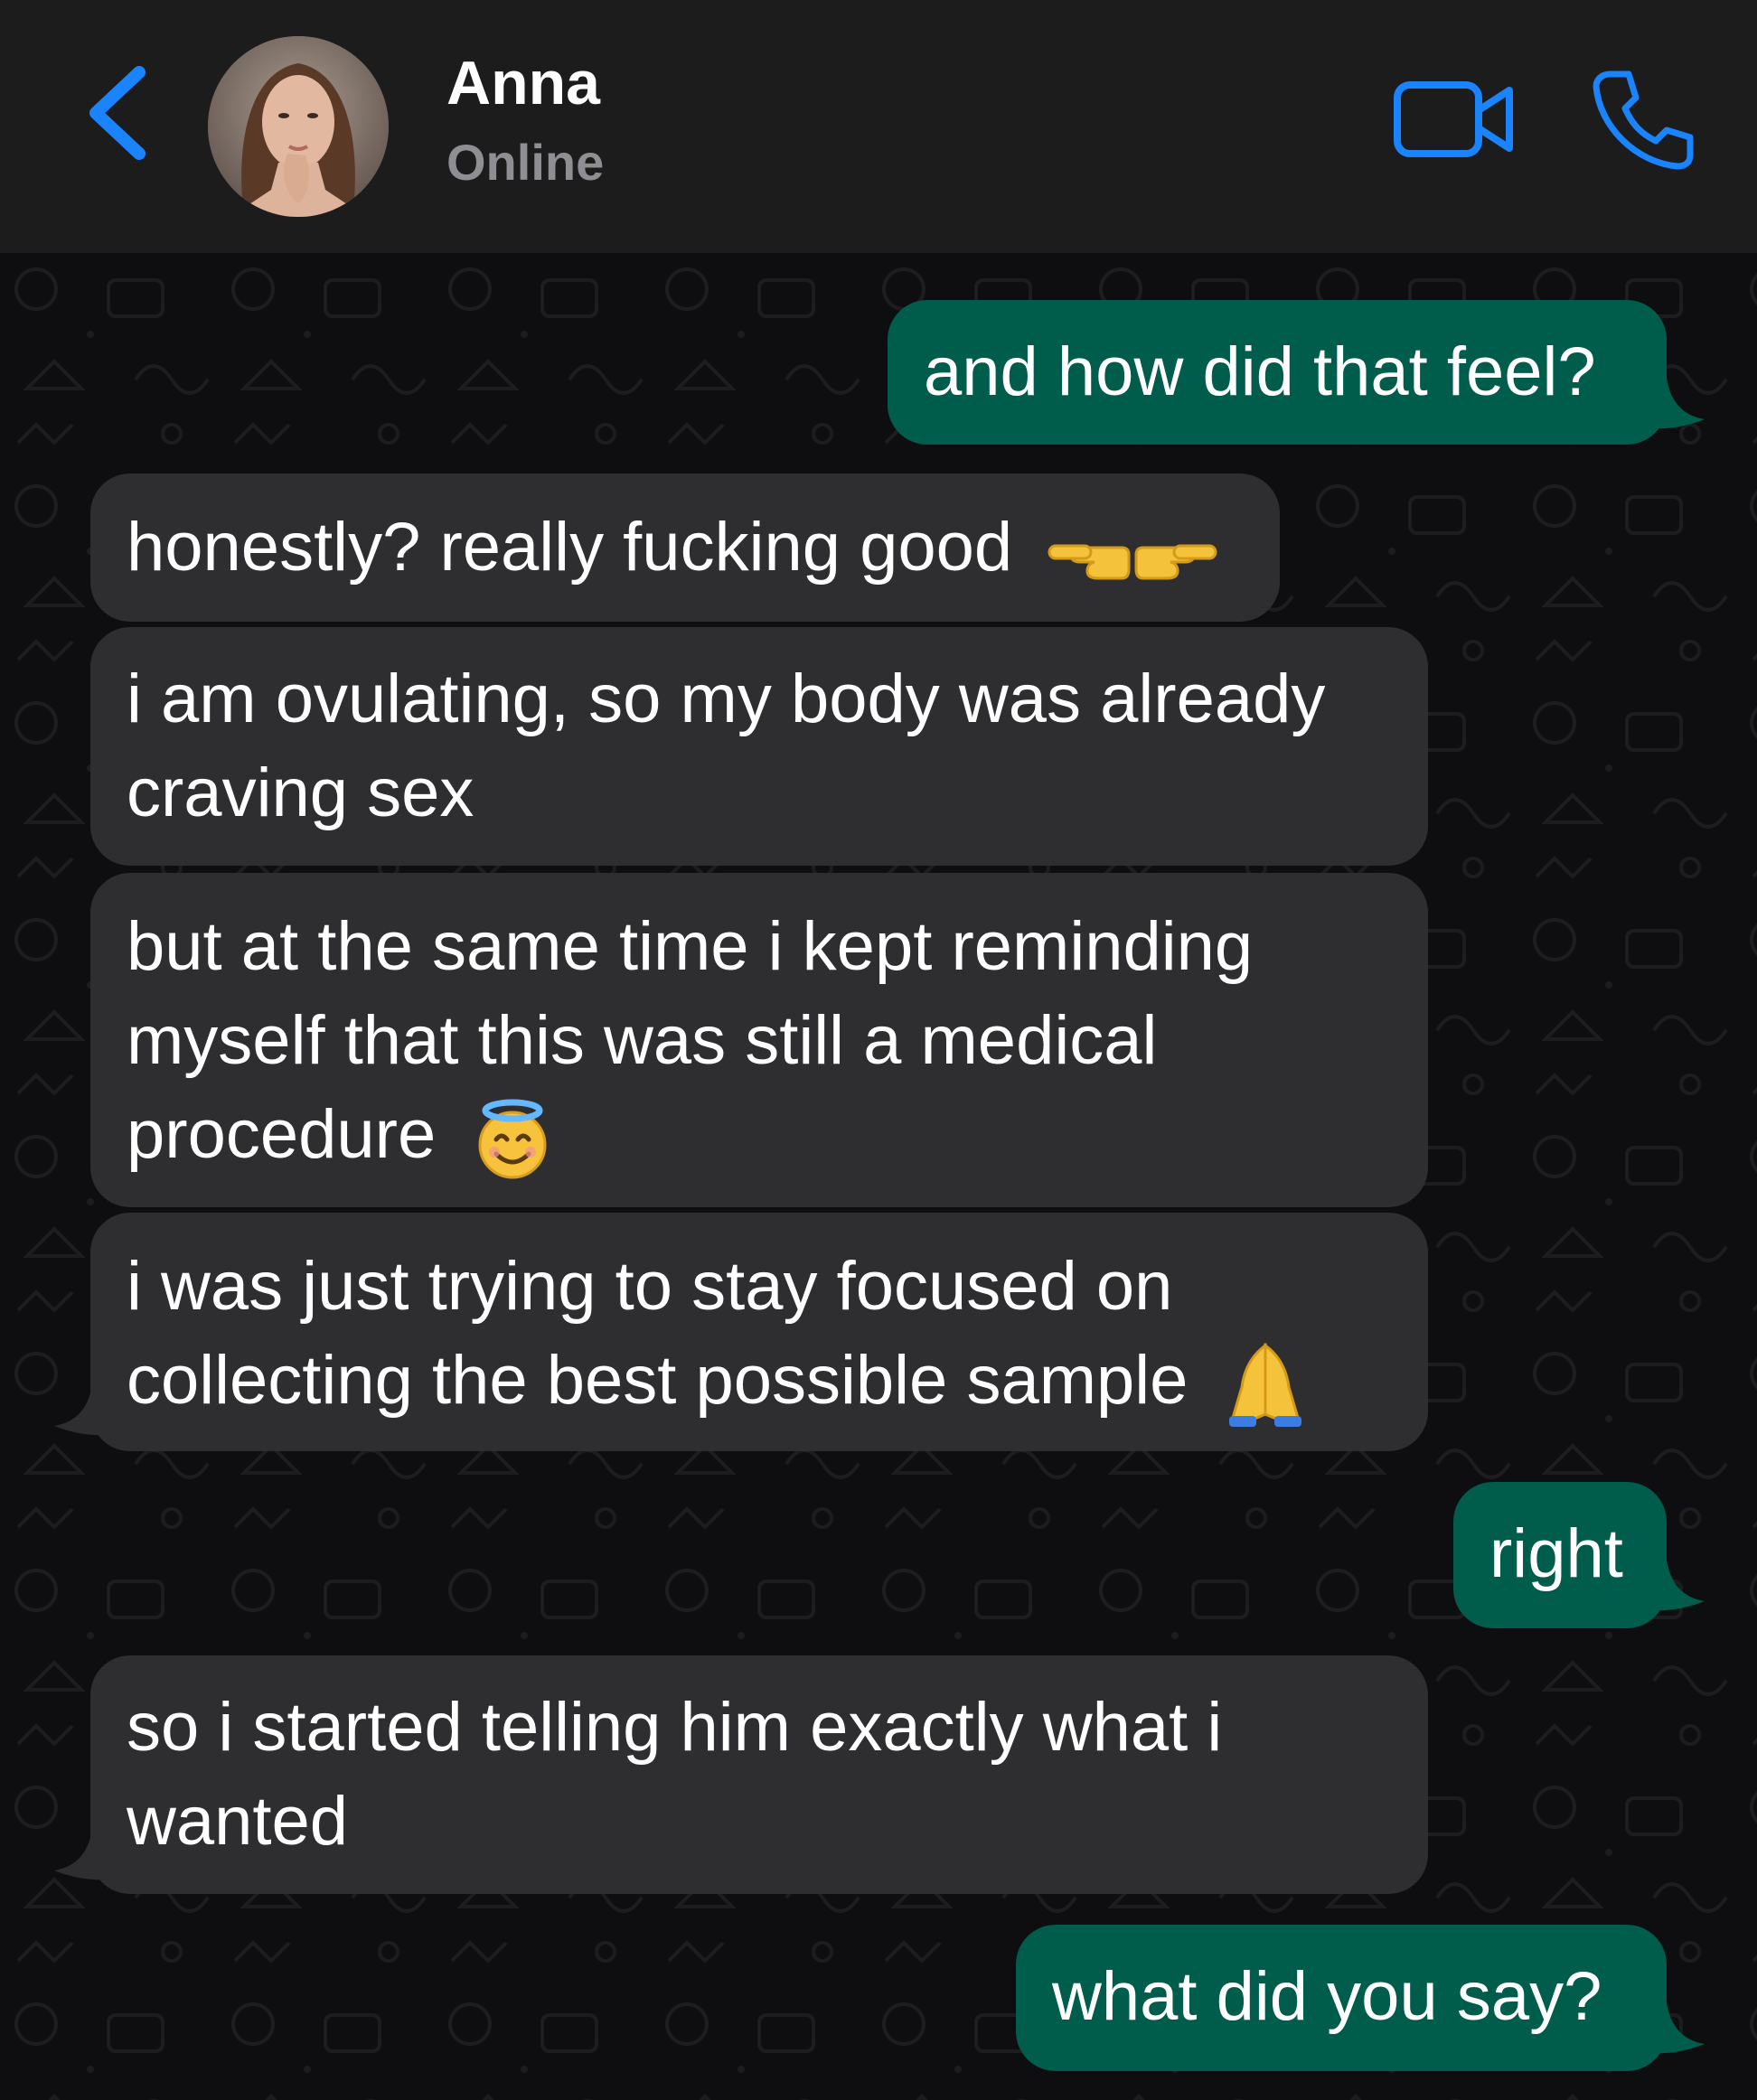 This screenshot has width=1757, height=2100. What do you see at coordinates (1556, 1553) in the screenshot?
I see `message-text: right` at bounding box center [1556, 1553].